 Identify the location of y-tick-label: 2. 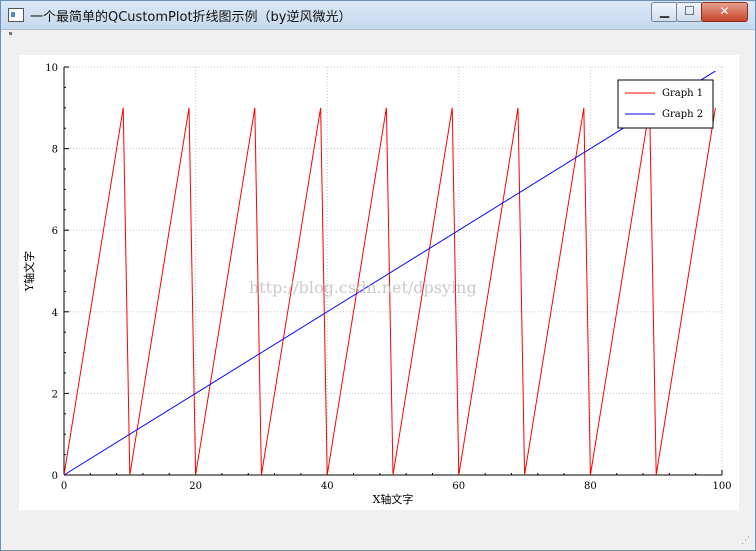
(55, 394).